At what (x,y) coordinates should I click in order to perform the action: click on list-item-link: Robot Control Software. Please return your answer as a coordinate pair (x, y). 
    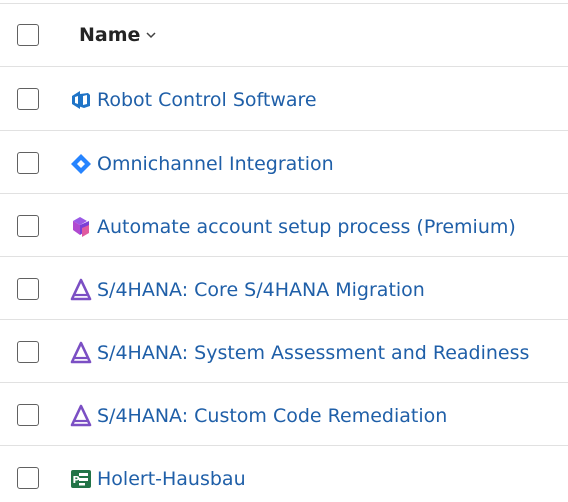
    Looking at the image, I should click on (193, 100).